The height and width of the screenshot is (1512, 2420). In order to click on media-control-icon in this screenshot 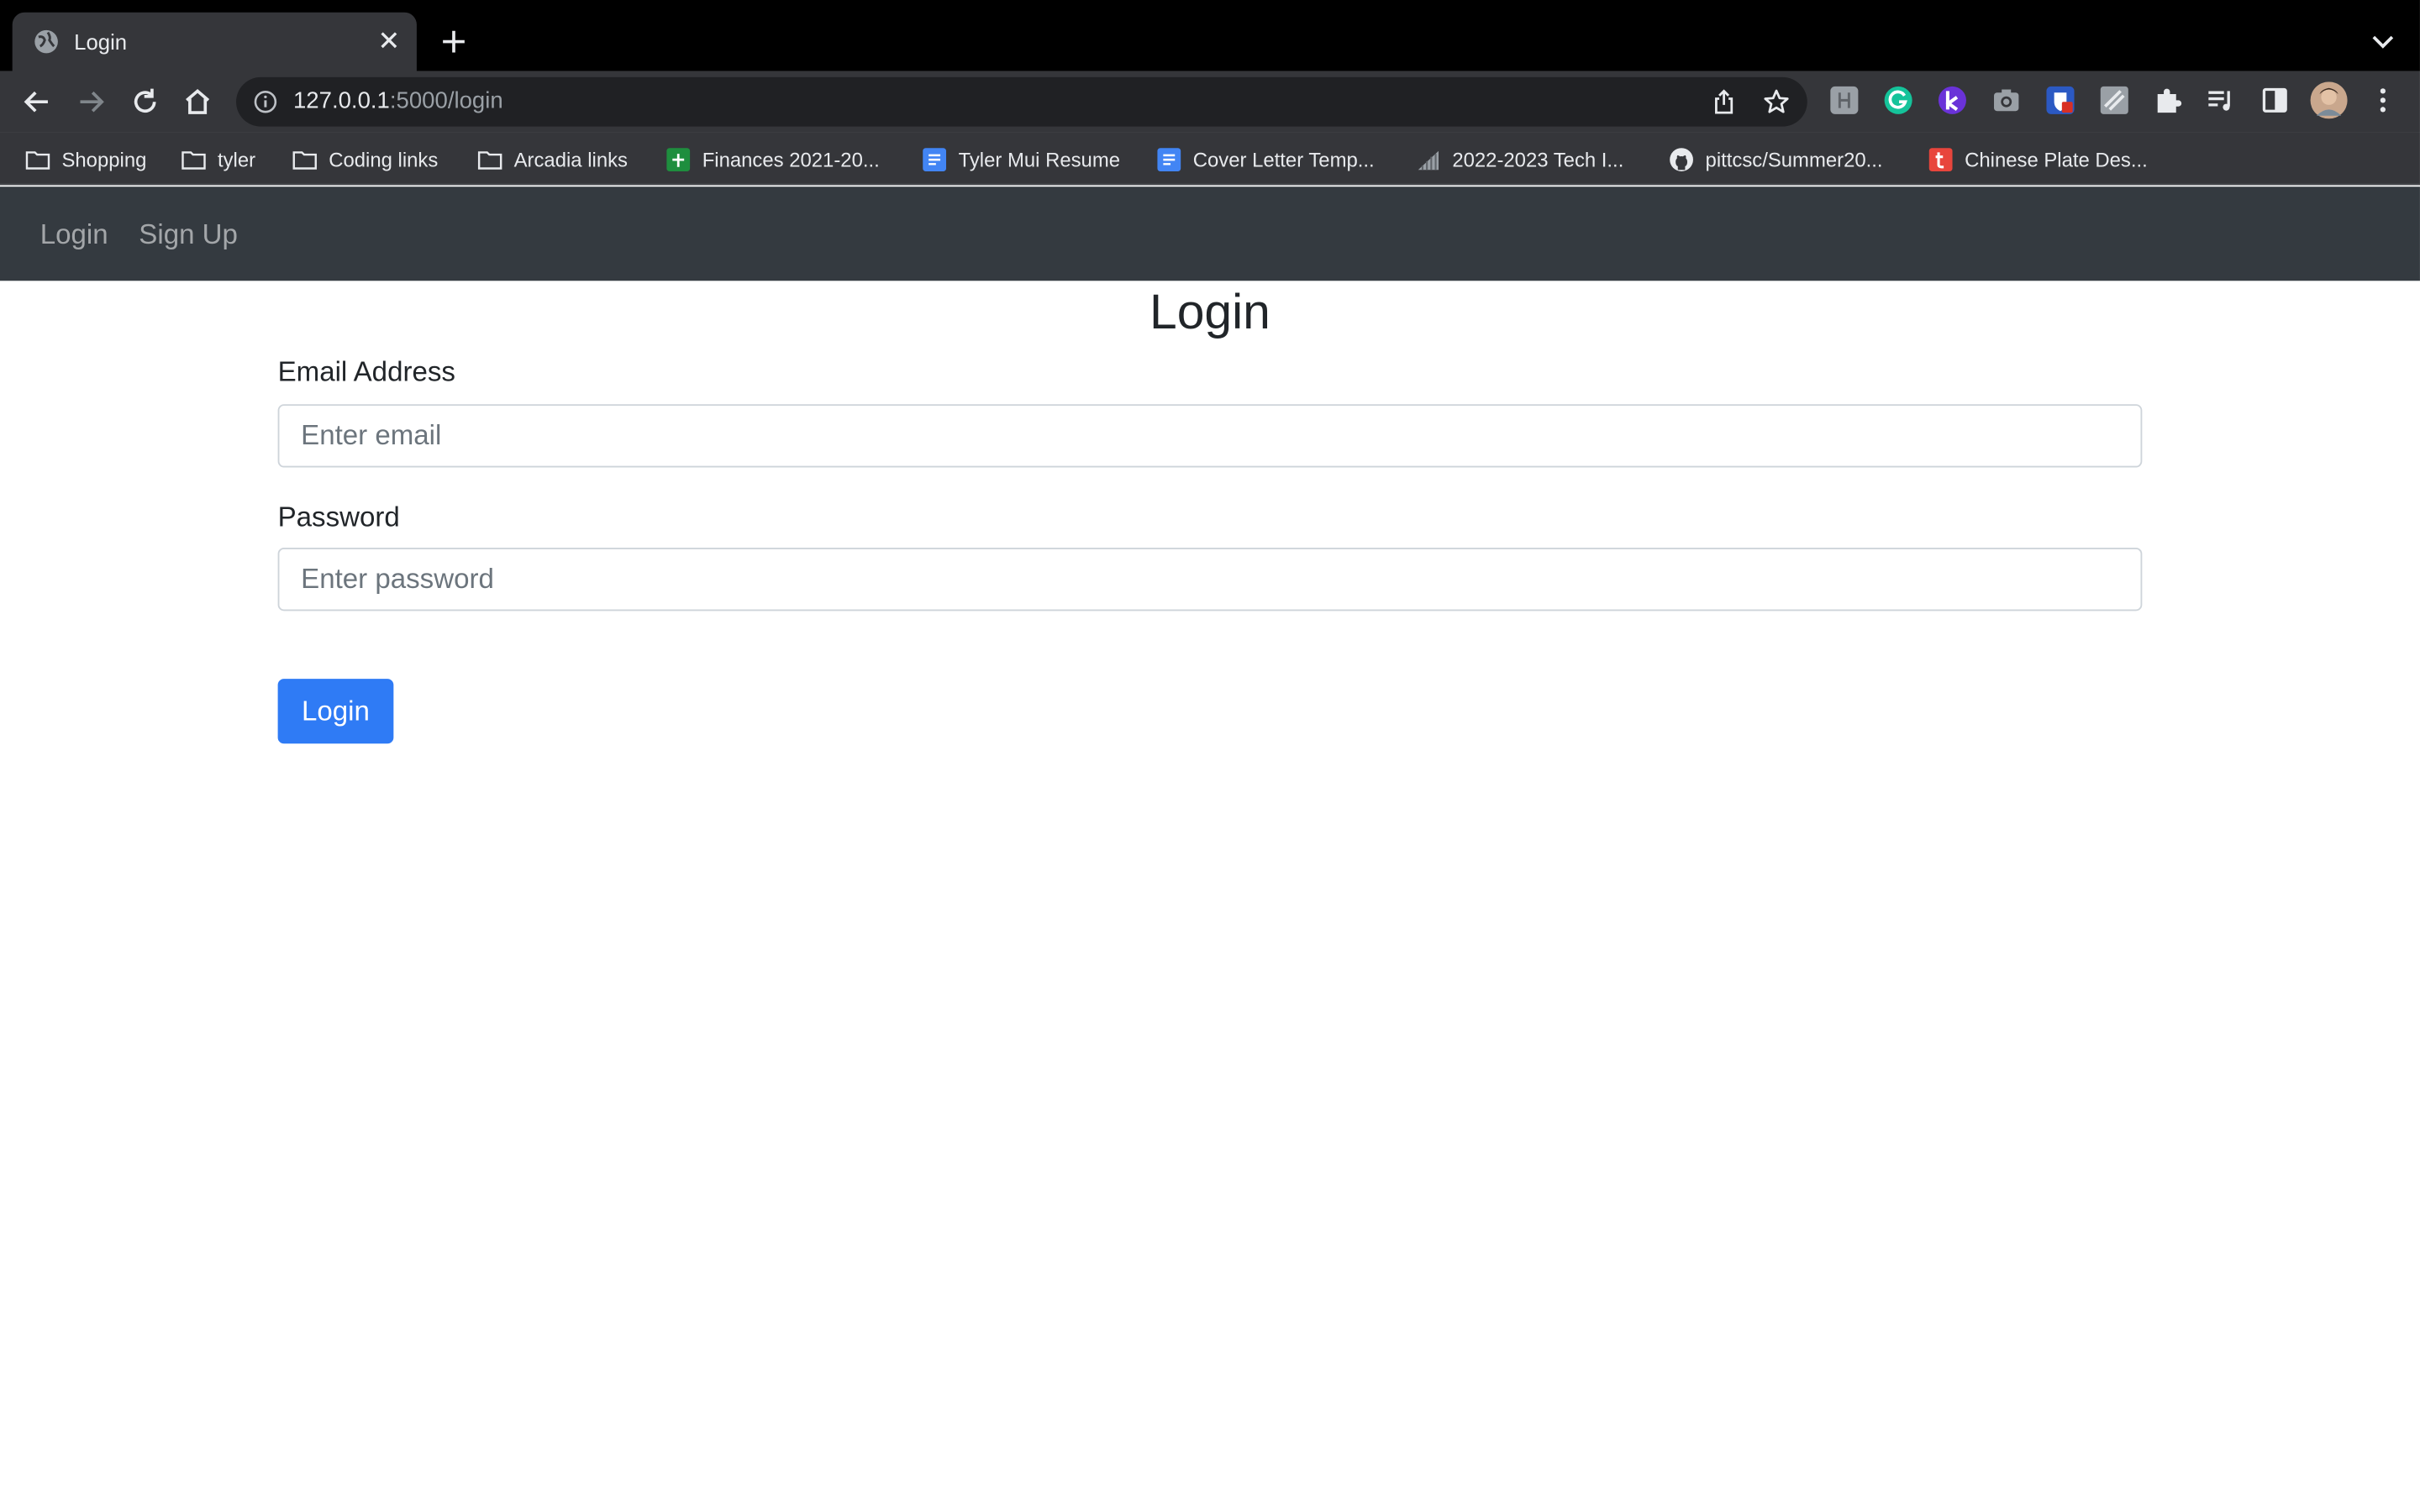, I will do `click(2221, 100)`.